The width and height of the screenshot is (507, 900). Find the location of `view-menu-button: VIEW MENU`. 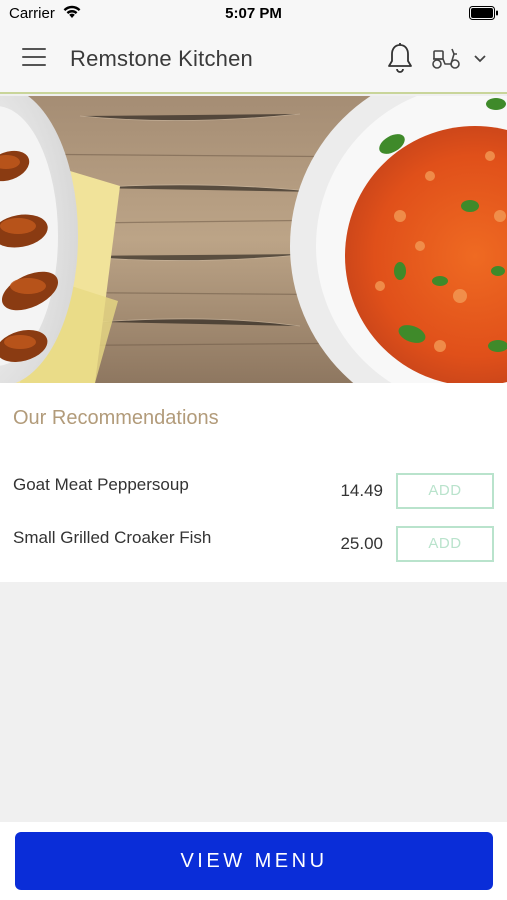

view-menu-button: VIEW MENU is located at coordinates (254, 861).